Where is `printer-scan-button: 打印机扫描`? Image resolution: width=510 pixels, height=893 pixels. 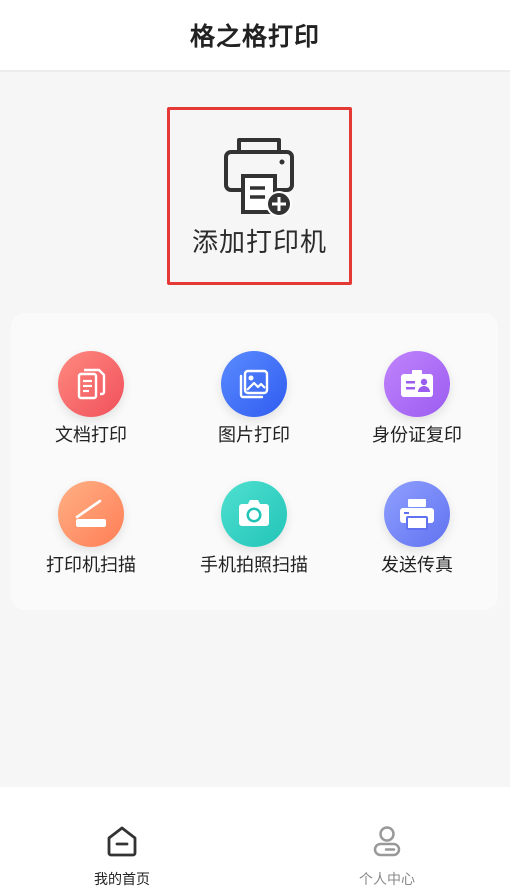
printer-scan-button: 打印机扫描 is located at coordinates (91, 536).